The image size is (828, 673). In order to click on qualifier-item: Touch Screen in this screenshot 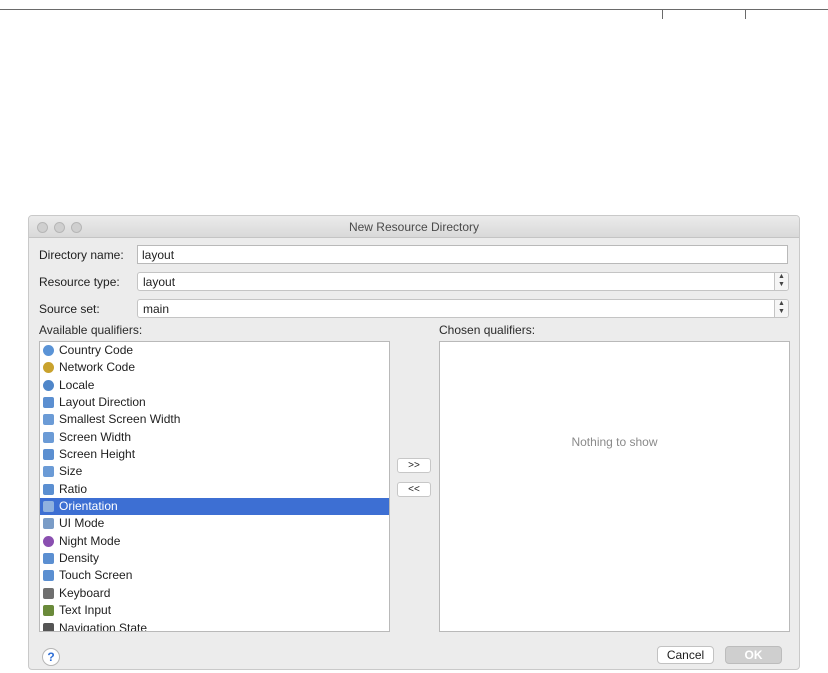, I will do `click(214, 575)`.